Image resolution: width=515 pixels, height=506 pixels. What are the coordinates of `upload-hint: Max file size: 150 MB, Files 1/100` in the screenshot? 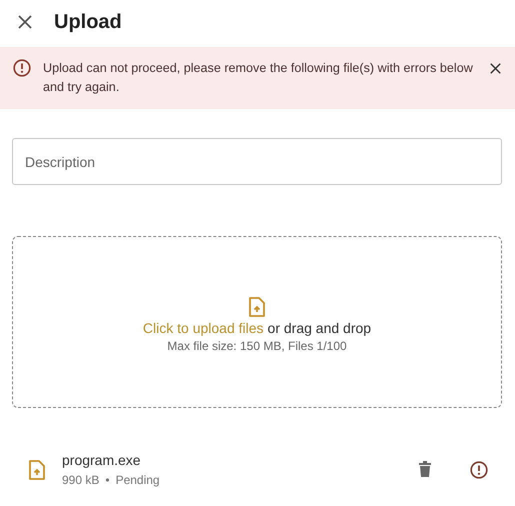 It's located at (257, 346).